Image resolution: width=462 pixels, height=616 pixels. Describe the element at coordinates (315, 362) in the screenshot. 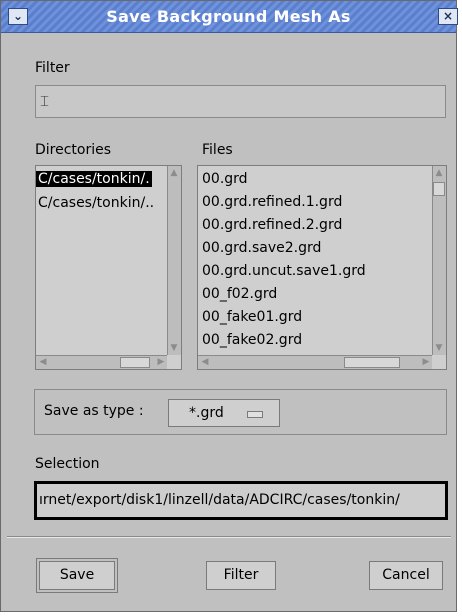

I see `files-horizontal-scrollbar: ◀ ▶` at that location.